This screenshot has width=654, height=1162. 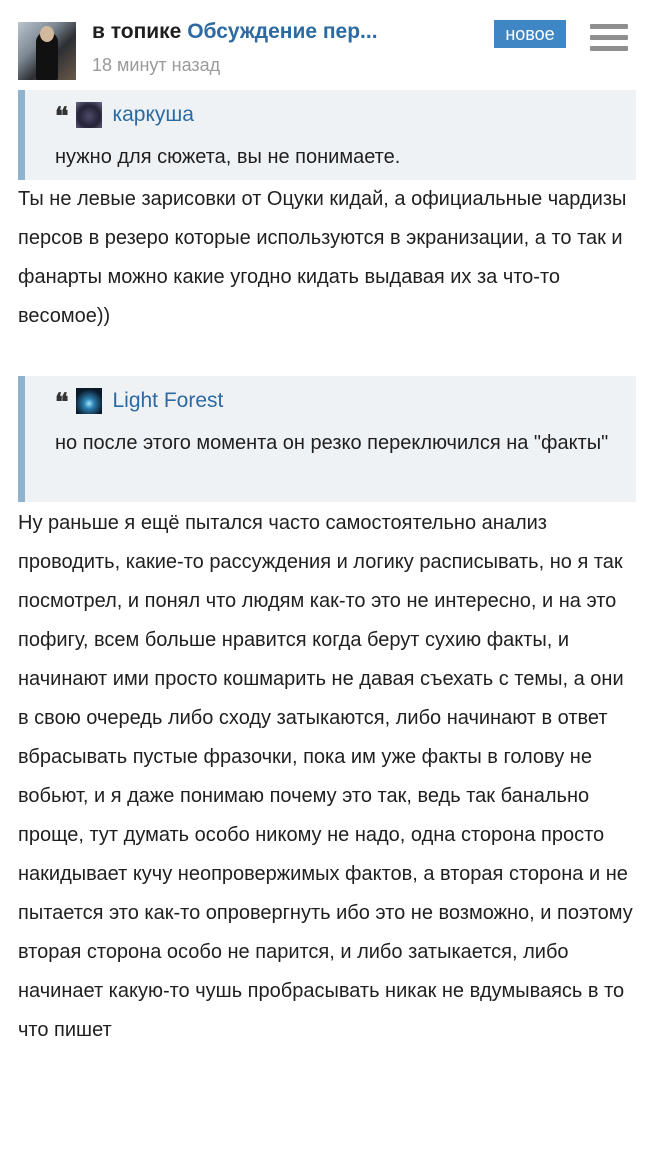 What do you see at coordinates (530, 34) in the screenshot?
I see `new-badge: новое` at bounding box center [530, 34].